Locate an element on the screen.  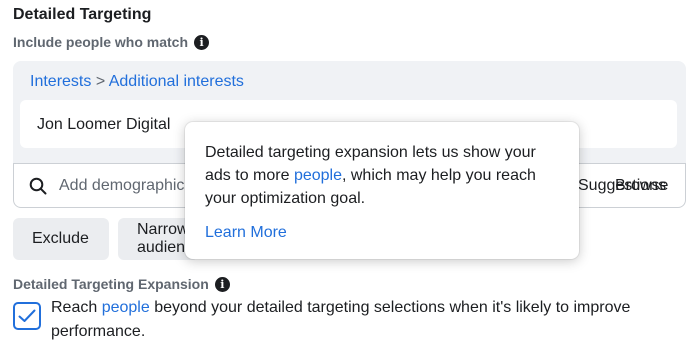
include-label-row: Include people who match i is located at coordinates (111, 42).